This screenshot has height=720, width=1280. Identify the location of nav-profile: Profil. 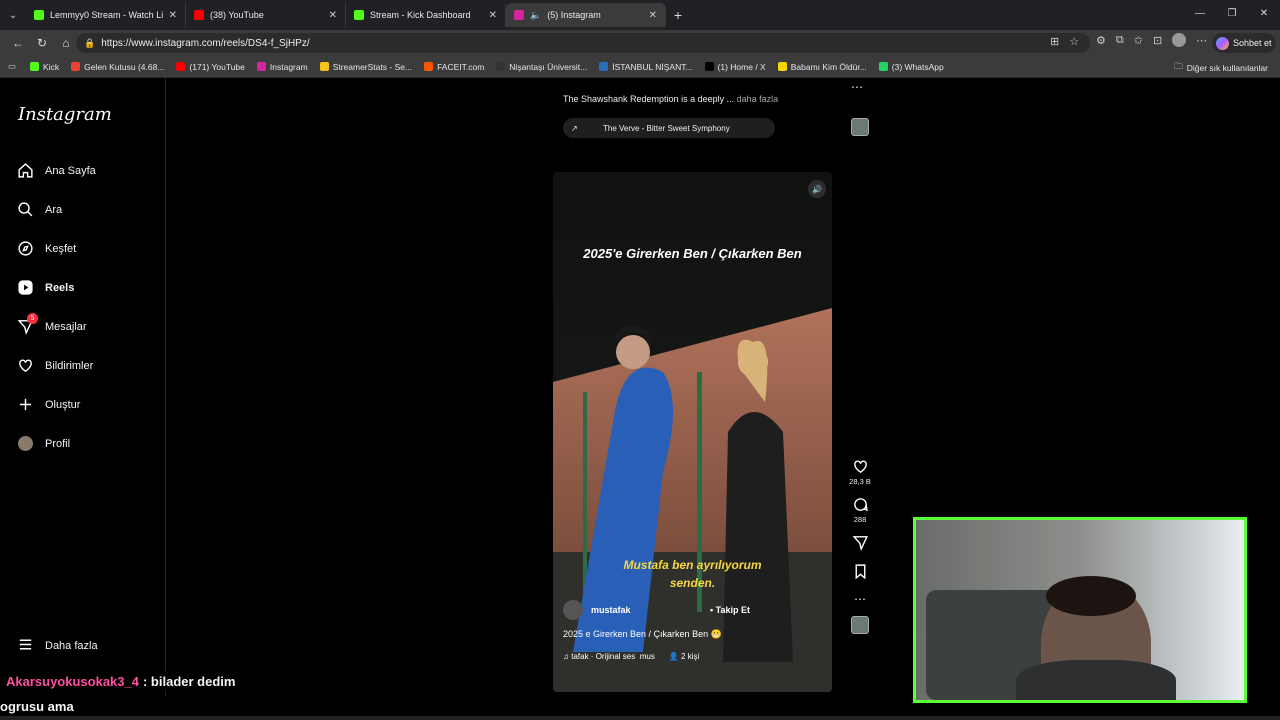
(43, 443).